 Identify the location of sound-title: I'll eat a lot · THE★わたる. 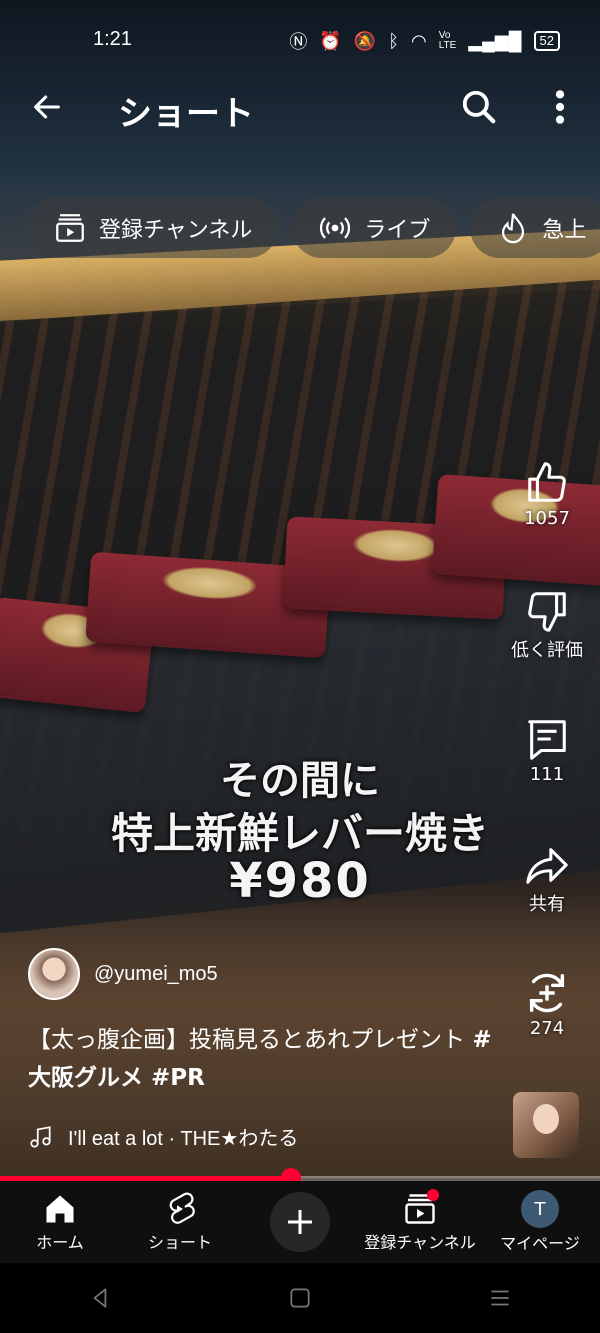
(183, 1139).